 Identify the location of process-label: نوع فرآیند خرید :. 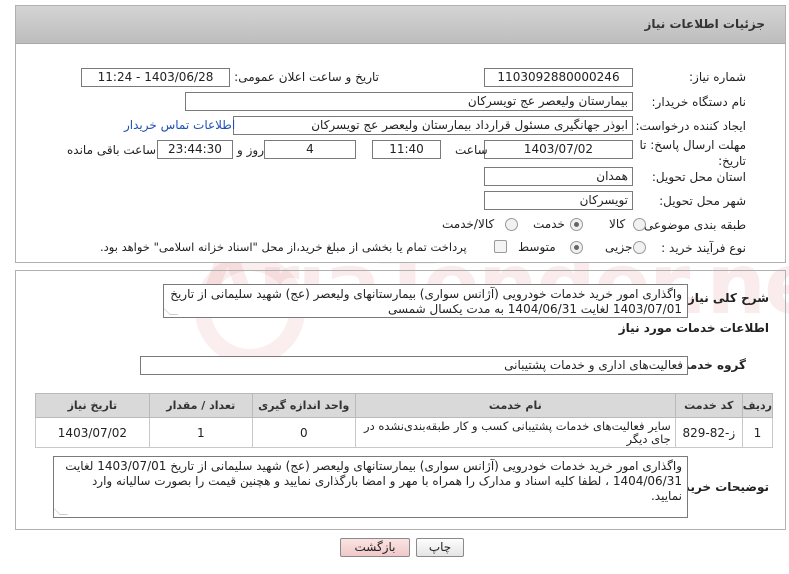
(703, 248).